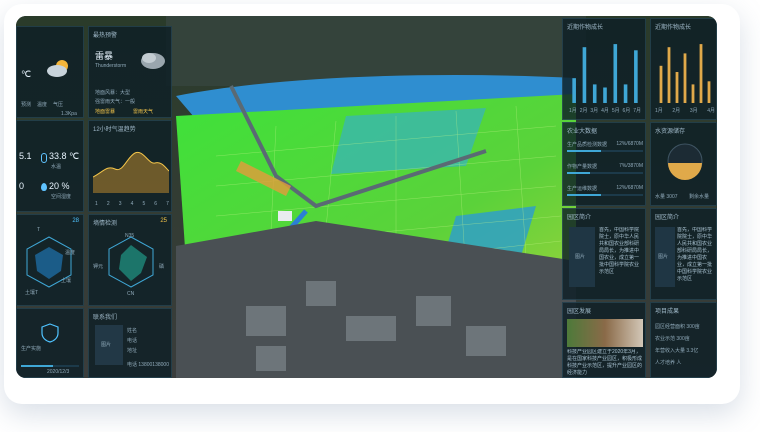  What do you see at coordinates (685, 110) in the screenshot?
I see `bar-chart-2-xticks: 1月 2月 3月 4月` at bounding box center [685, 110].